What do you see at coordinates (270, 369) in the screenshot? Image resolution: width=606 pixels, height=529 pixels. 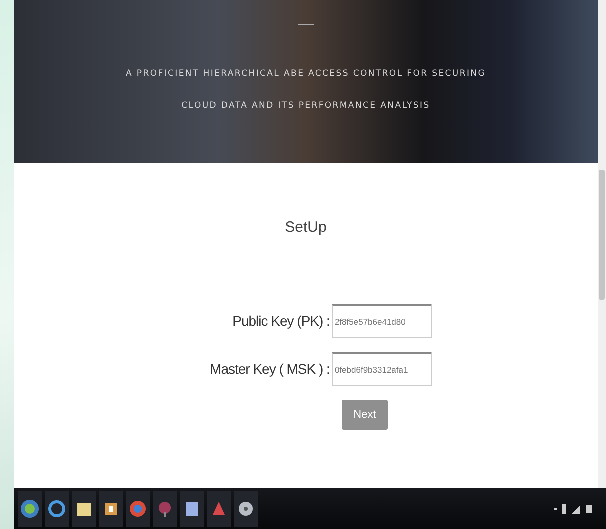 I see `field-label: Master Key ( MSK ) :` at bounding box center [270, 369].